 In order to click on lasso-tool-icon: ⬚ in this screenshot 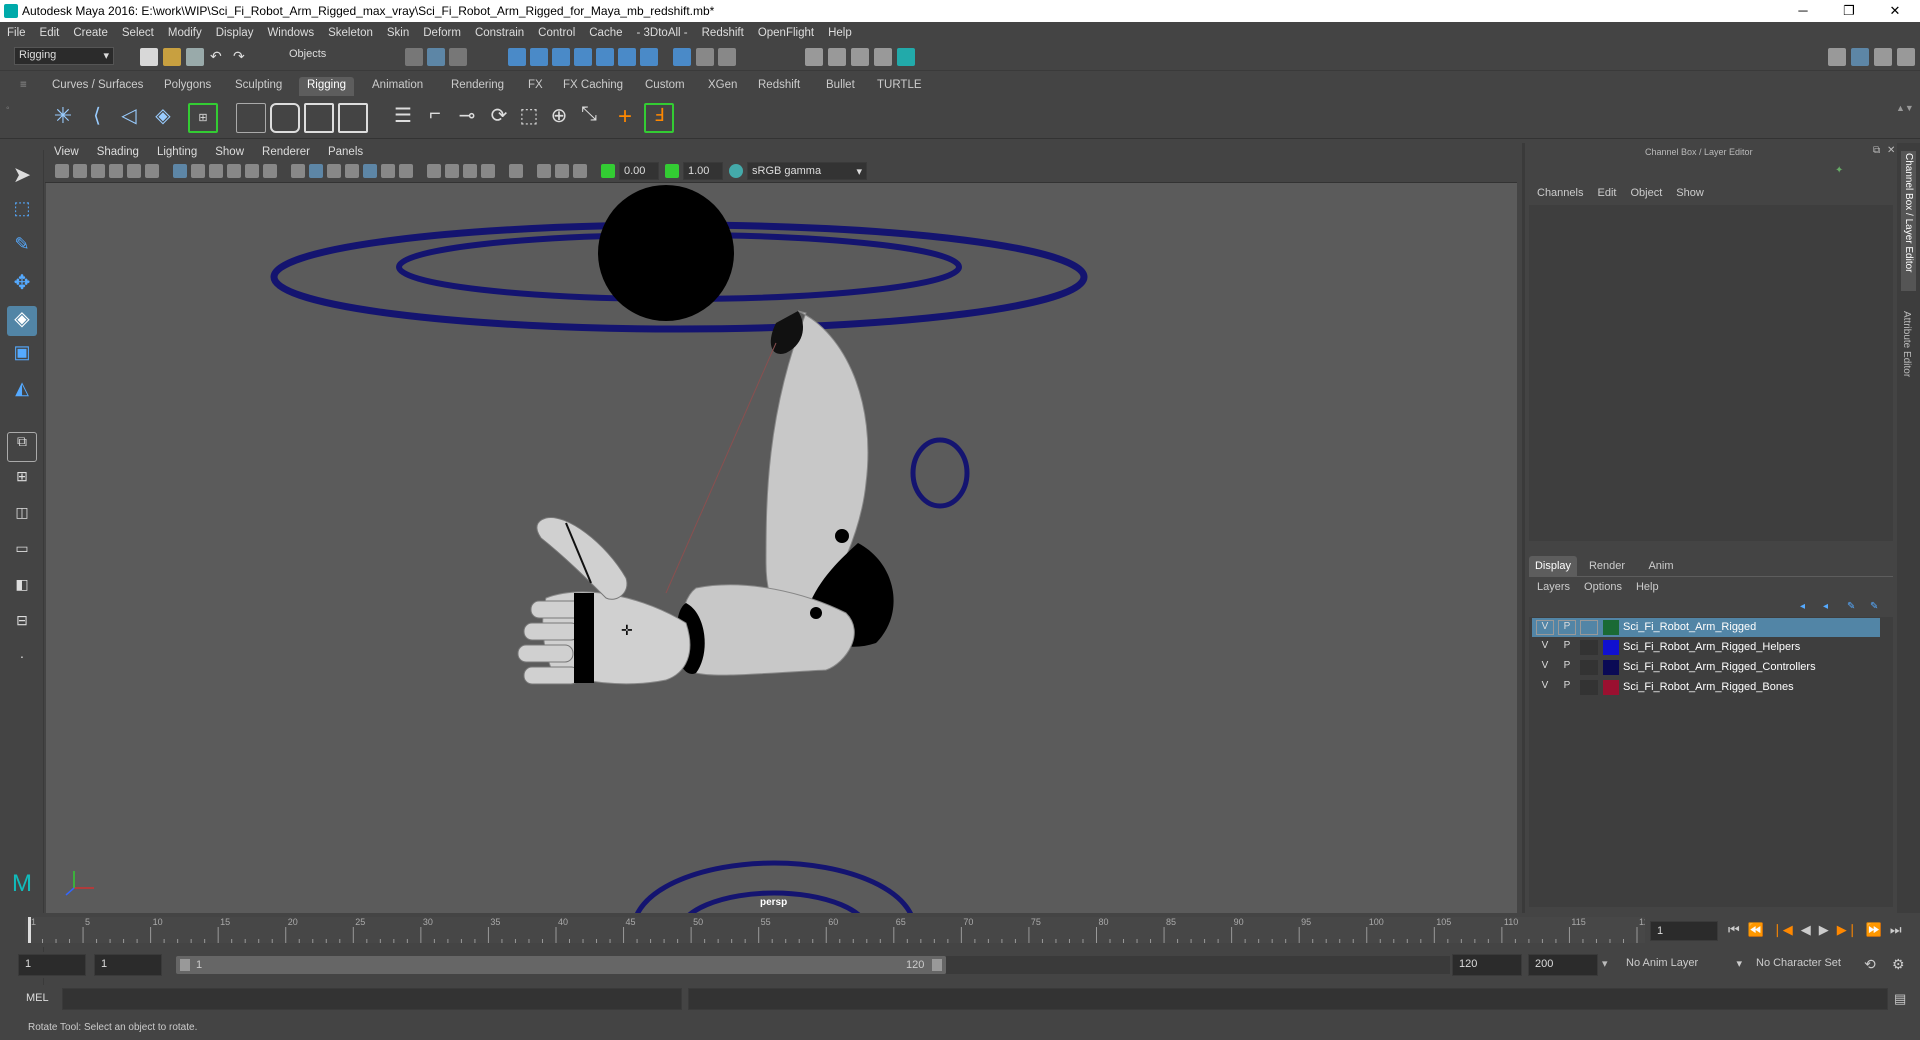, I will do `click(22, 213)`.